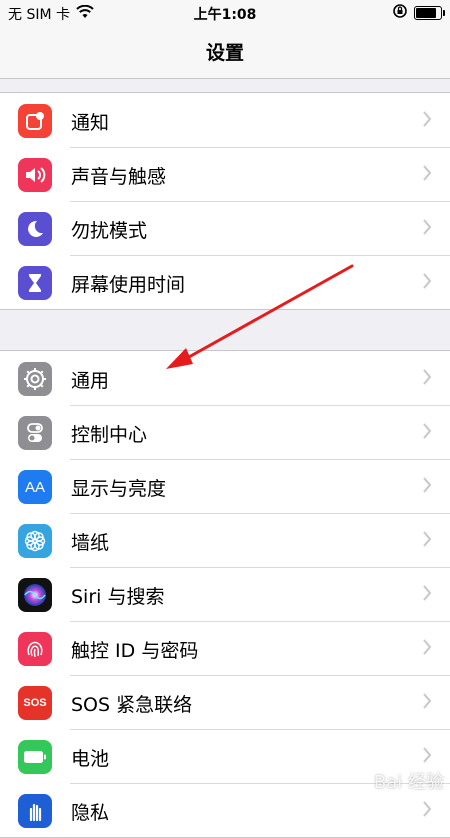  Describe the element at coordinates (132, 705) in the screenshot. I see `settings-row-label: SOS 紧急联络` at that location.